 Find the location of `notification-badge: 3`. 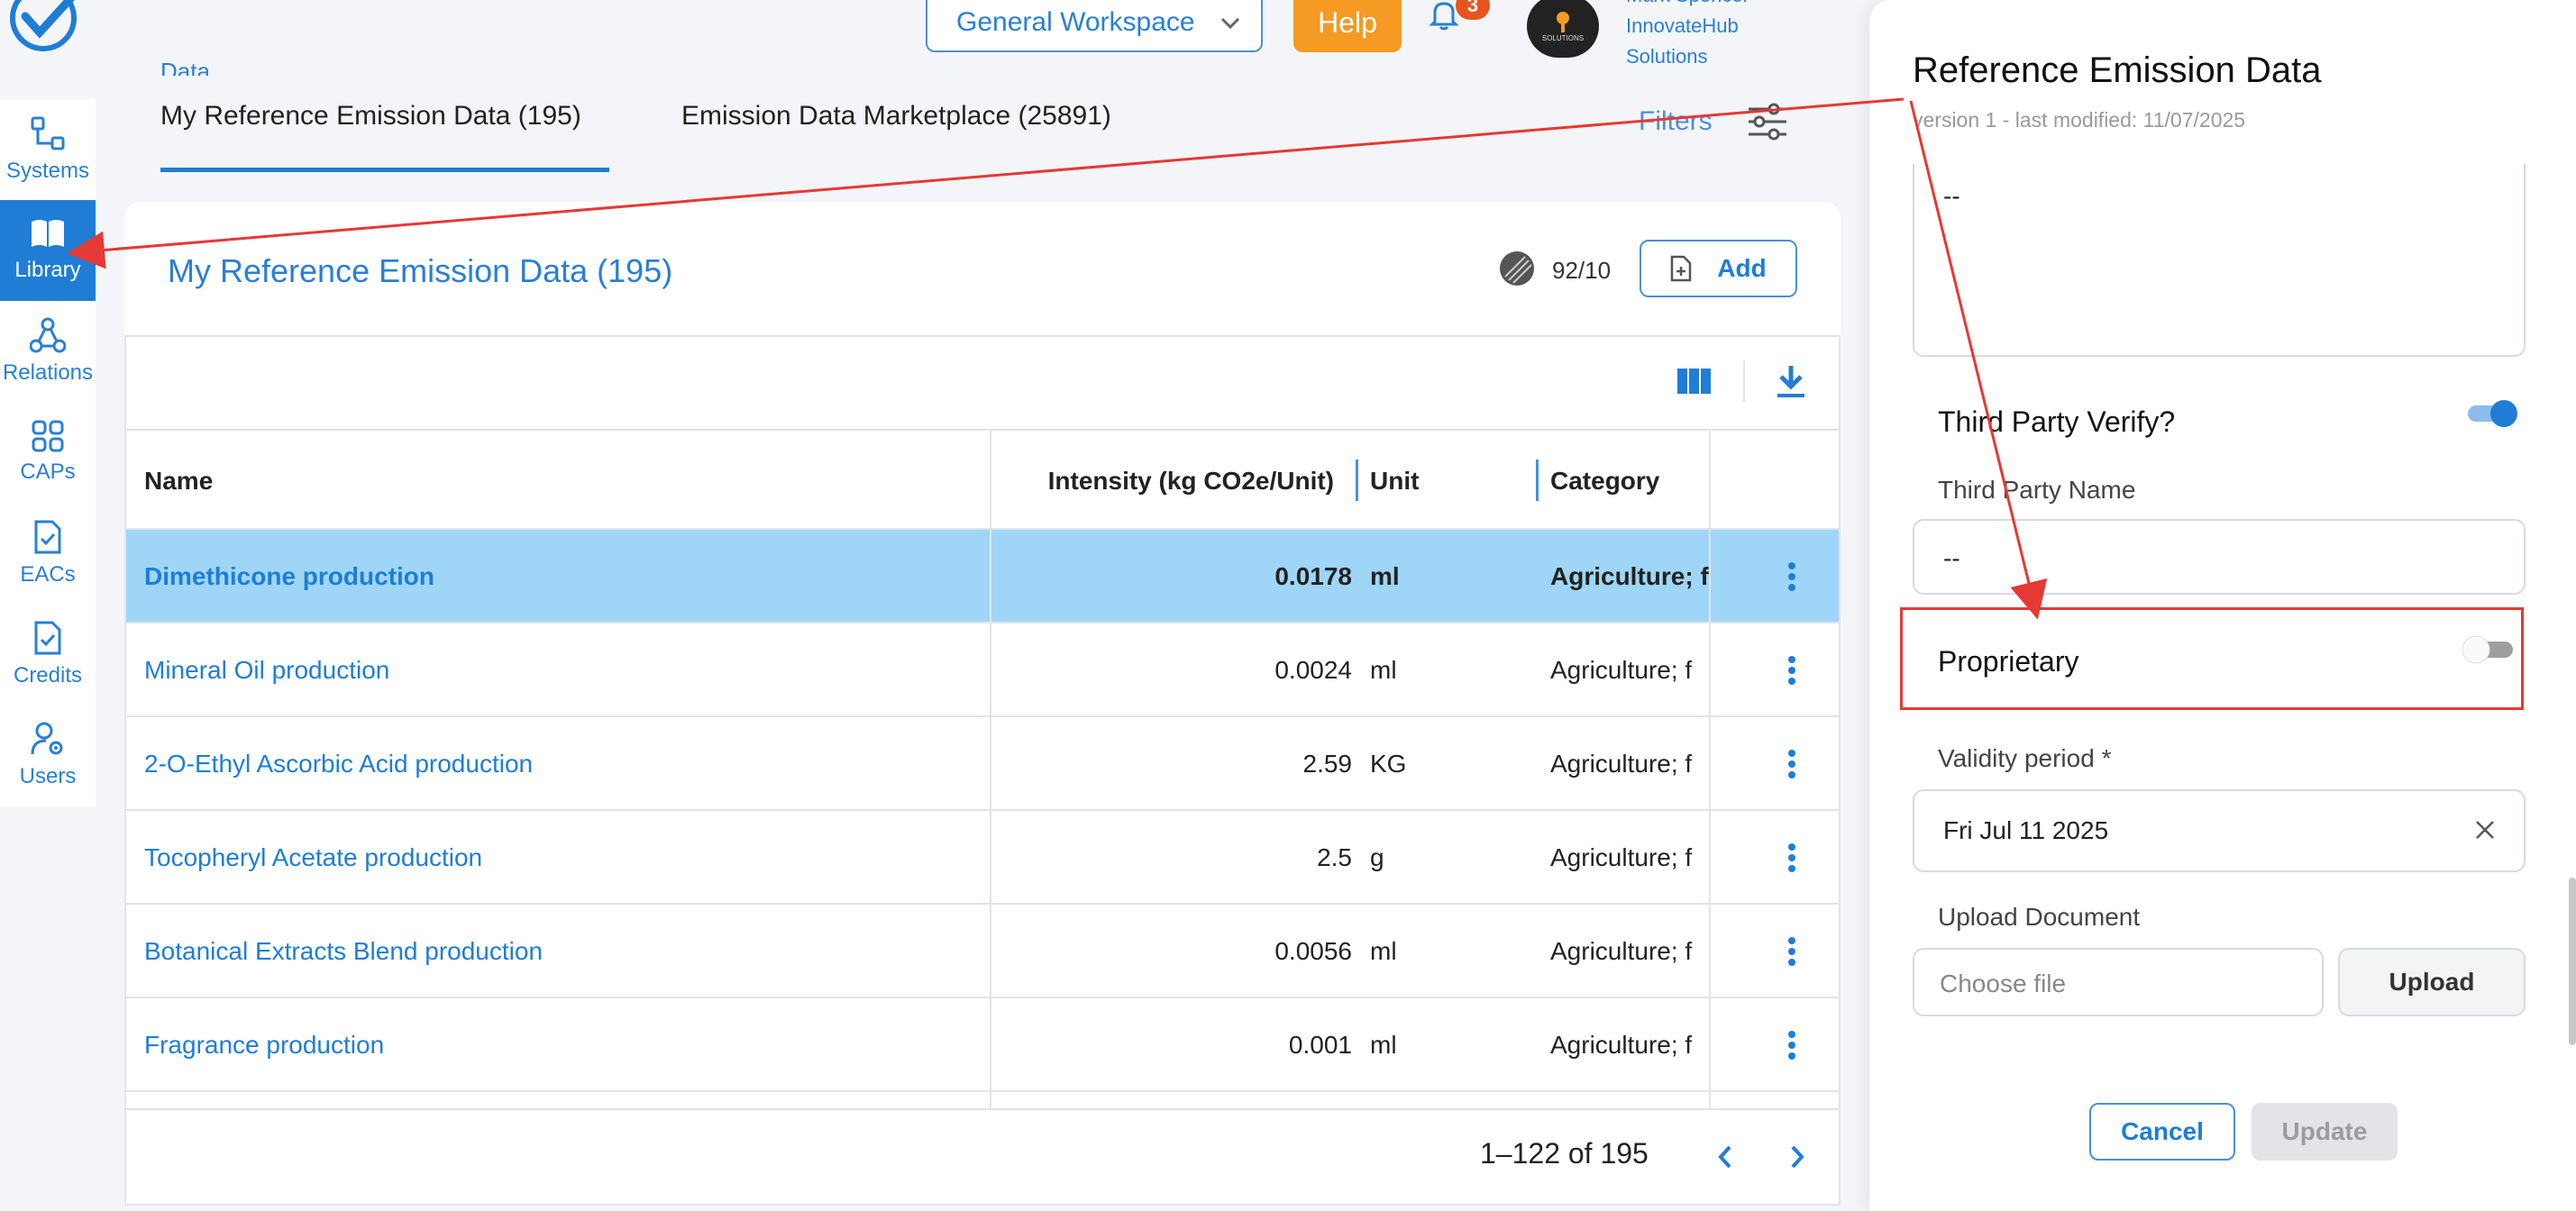

notification-badge: 3 is located at coordinates (1473, 10).